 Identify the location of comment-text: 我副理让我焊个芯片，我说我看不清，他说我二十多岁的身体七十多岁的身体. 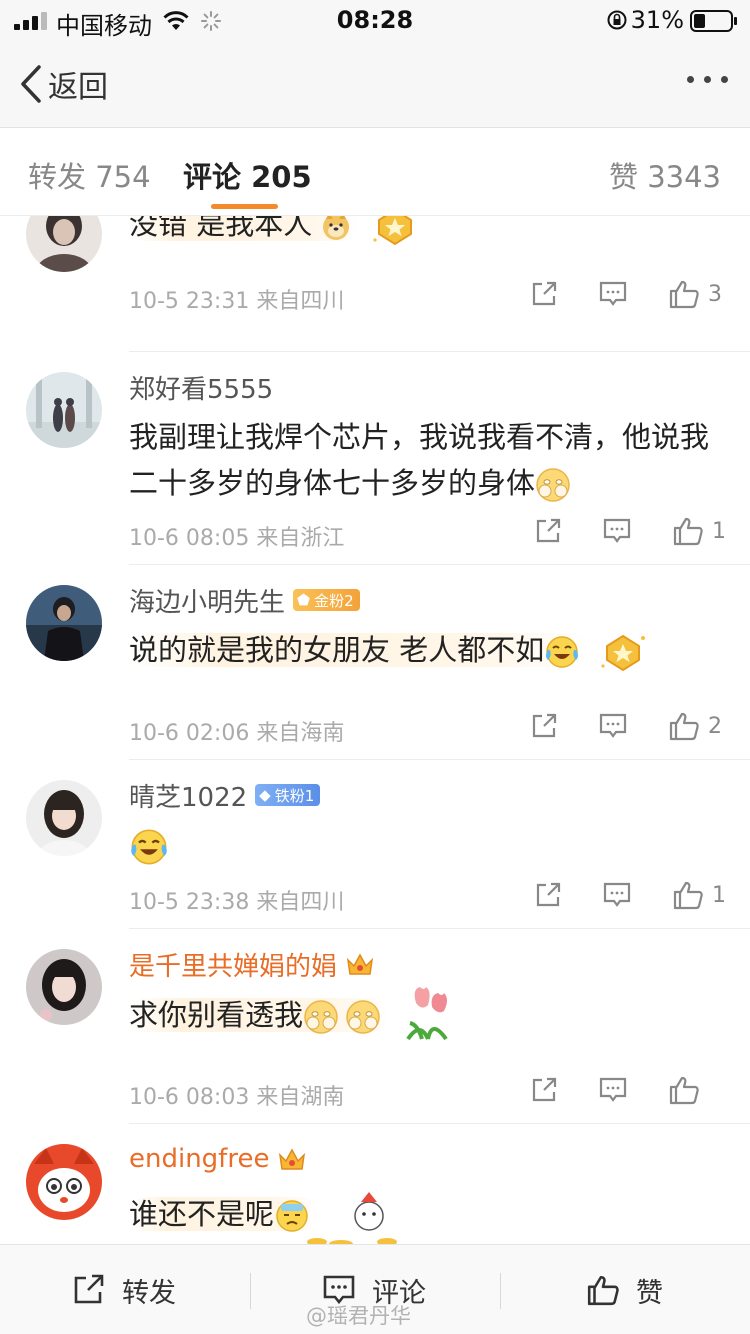
(429, 460).